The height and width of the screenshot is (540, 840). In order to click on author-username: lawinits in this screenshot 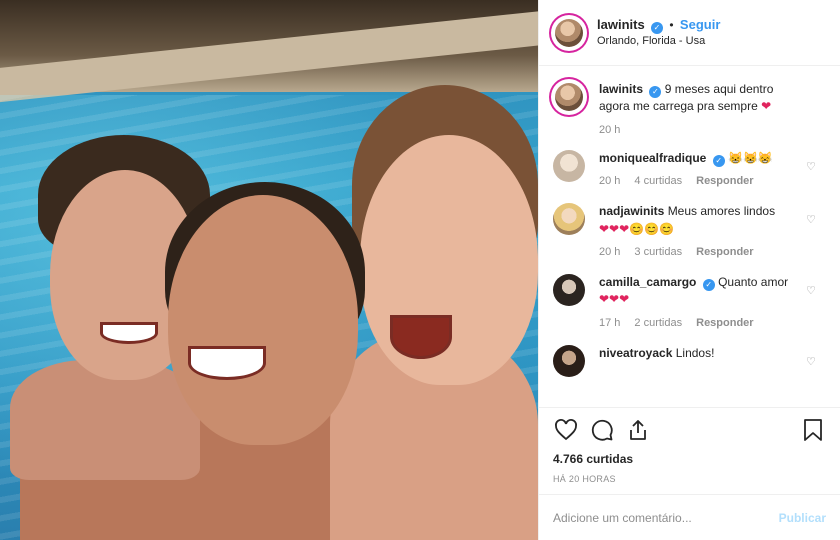, I will do `click(621, 24)`.